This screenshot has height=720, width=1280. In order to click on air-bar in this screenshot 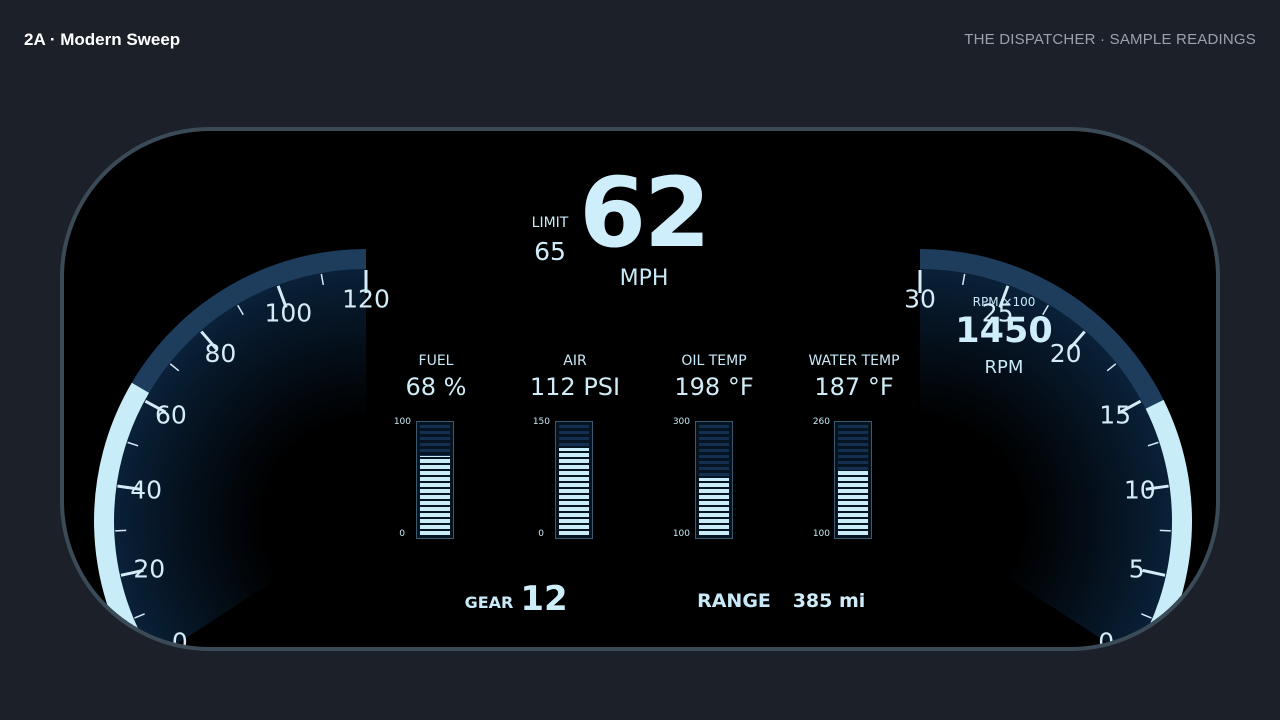, I will do `click(574, 480)`.